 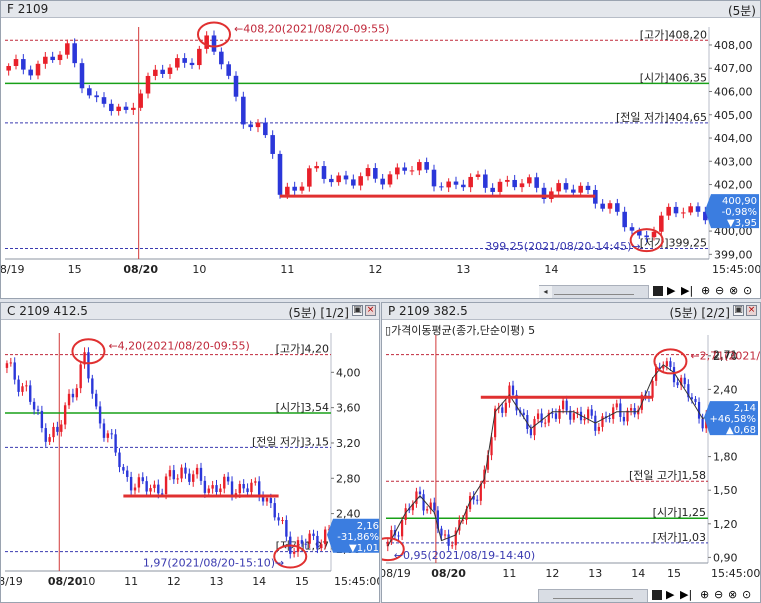 What do you see at coordinates (199, 269) in the screenshot?
I see `x-tick-label: 10` at bounding box center [199, 269].